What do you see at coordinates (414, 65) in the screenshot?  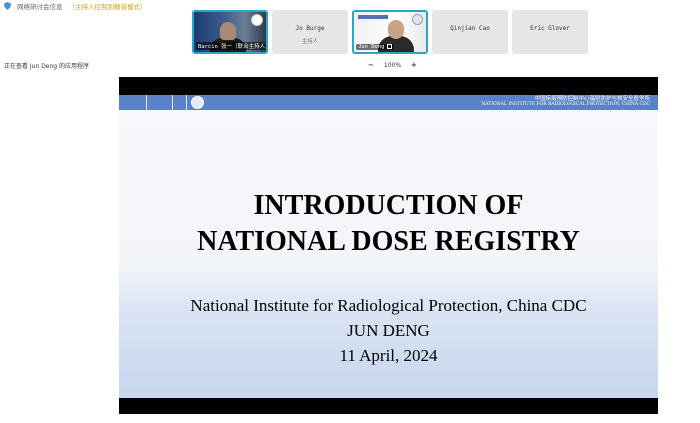 I see `zoom-in-button: +` at bounding box center [414, 65].